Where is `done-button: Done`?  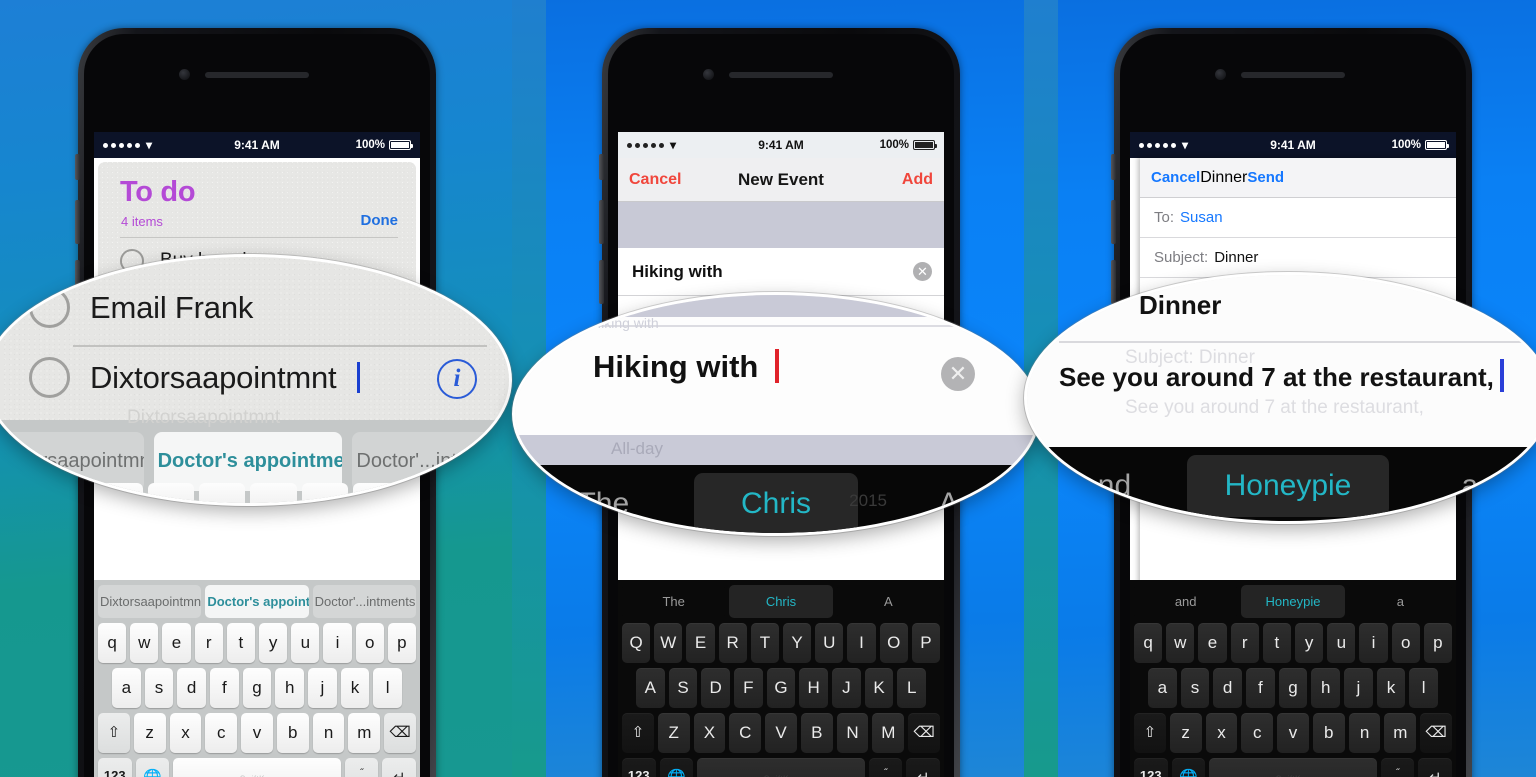 done-button: Done is located at coordinates (380, 220).